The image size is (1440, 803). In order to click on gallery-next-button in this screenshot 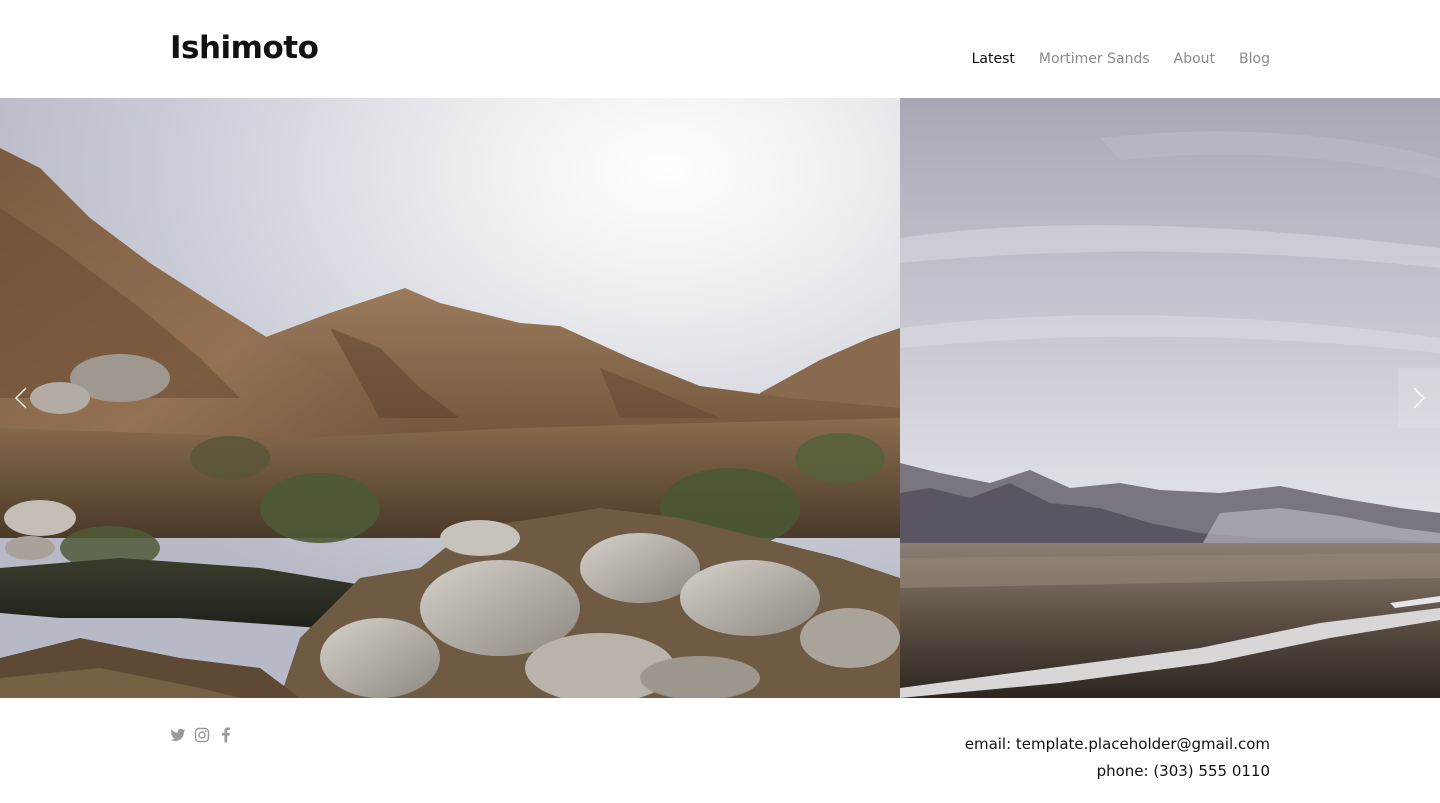, I will do `click(1419, 398)`.